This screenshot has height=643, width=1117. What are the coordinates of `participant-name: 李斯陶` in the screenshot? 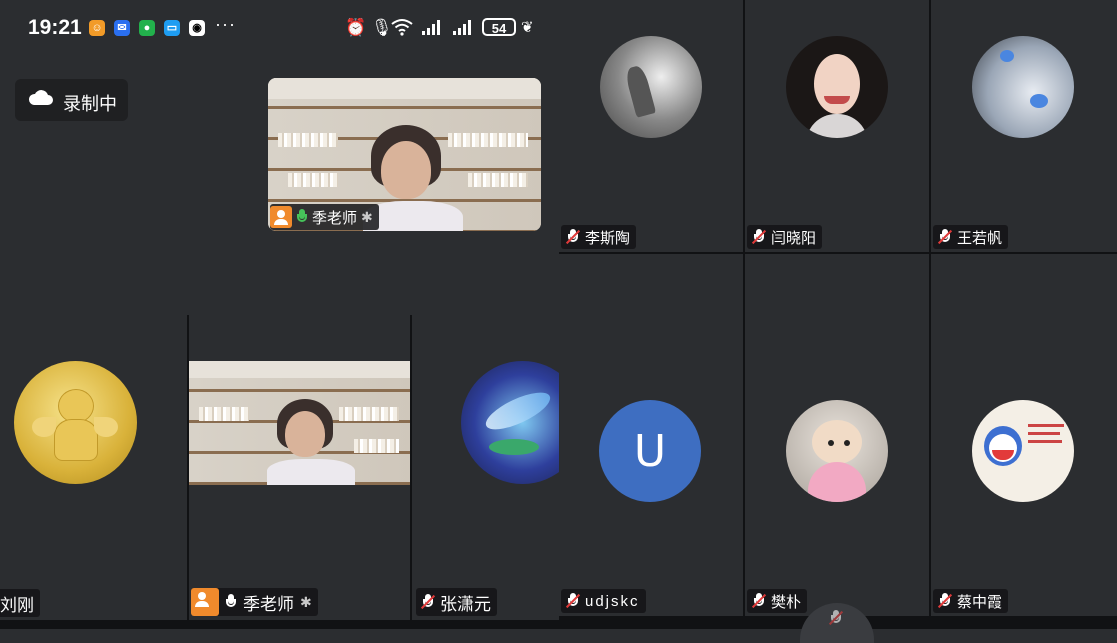 It's located at (608, 238).